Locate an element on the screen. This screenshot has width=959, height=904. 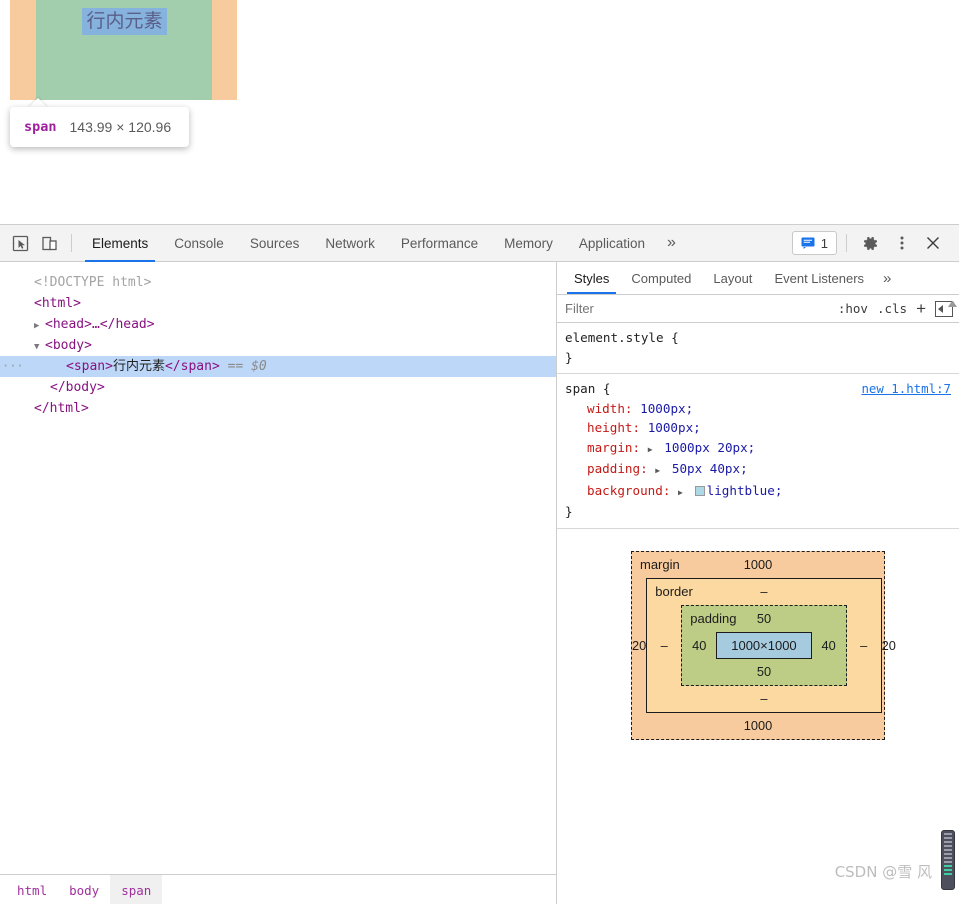
gear-icon is located at coordinates (870, 243).